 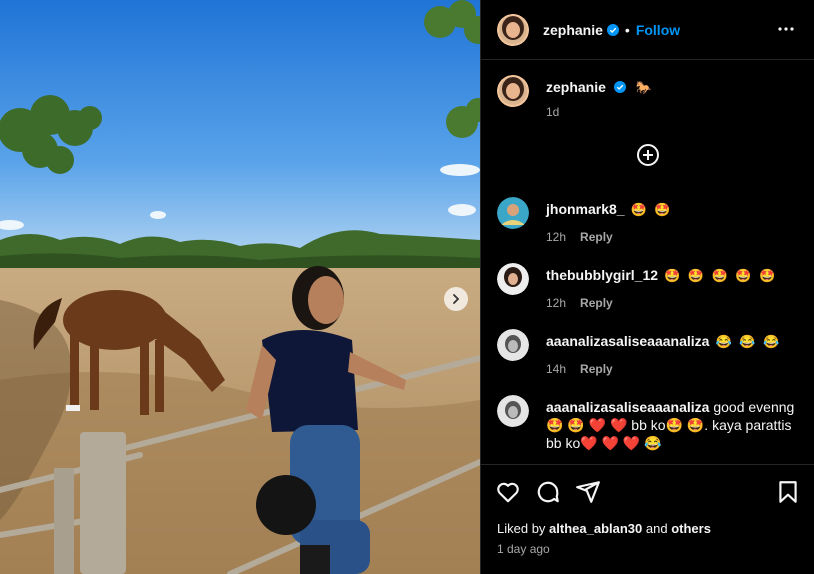 What do you see at coordinates (574, 97) in the screenshot?
I see `post-caption: zephanie 🐎 1d` at bounding box center [574, 97].